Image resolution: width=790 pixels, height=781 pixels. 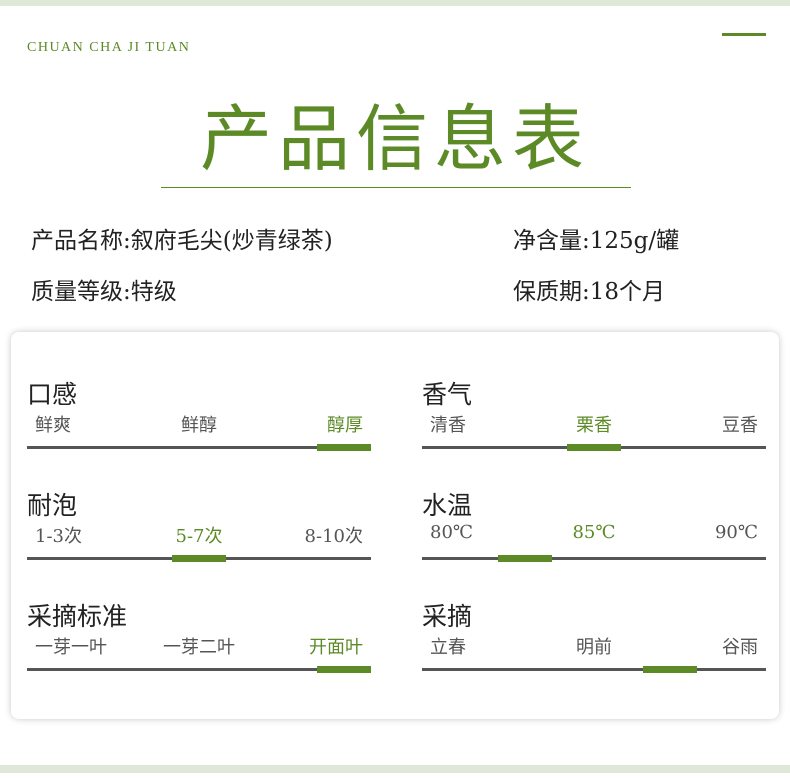 What do you see at coordinates (394, 139) in the screenshot?
I see `page-title: 产品信息表` at bounding box center [394, 139].